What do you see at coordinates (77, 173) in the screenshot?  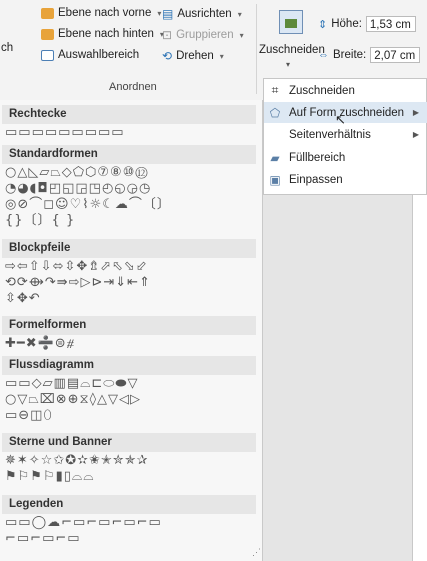 I see `shape-row: ○△◺▱⏢◇⬠⬡⑦⑧⑩⑫` at bounding box center [77, 173].